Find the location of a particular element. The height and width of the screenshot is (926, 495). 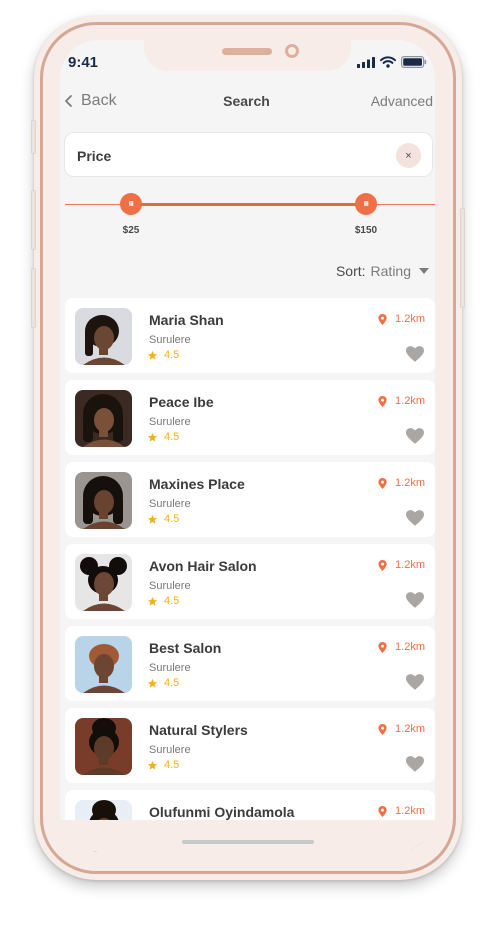

slider-selected-range is located at coordinates (248, 204).